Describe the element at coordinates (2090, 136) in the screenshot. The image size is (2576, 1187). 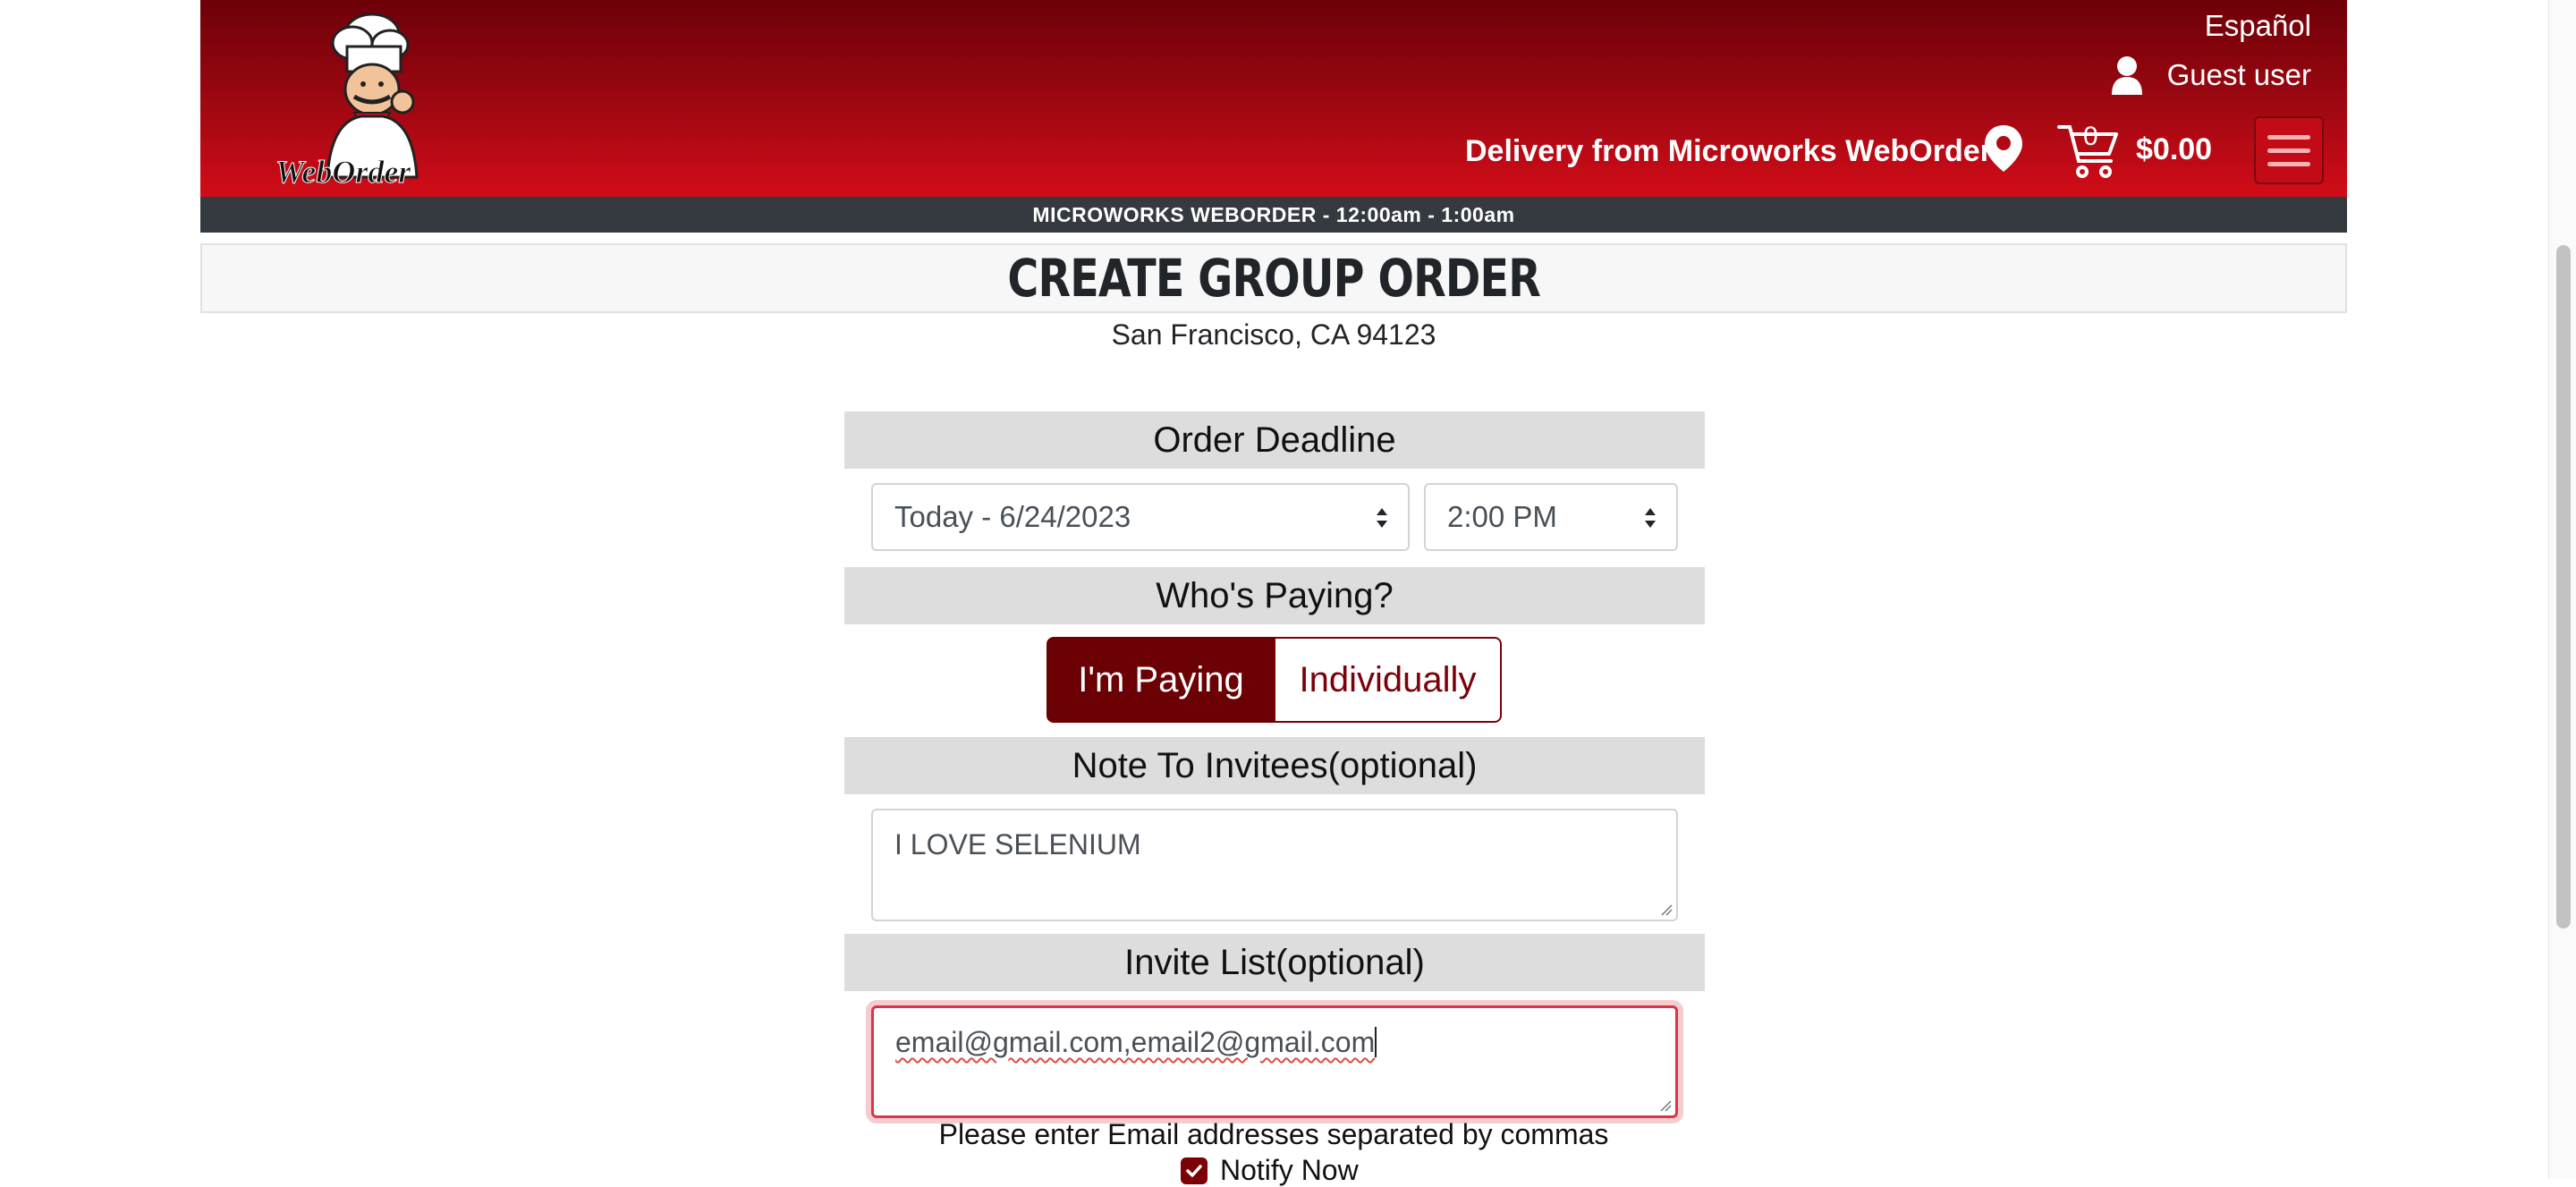
I see `cart-count: 0` at that location.